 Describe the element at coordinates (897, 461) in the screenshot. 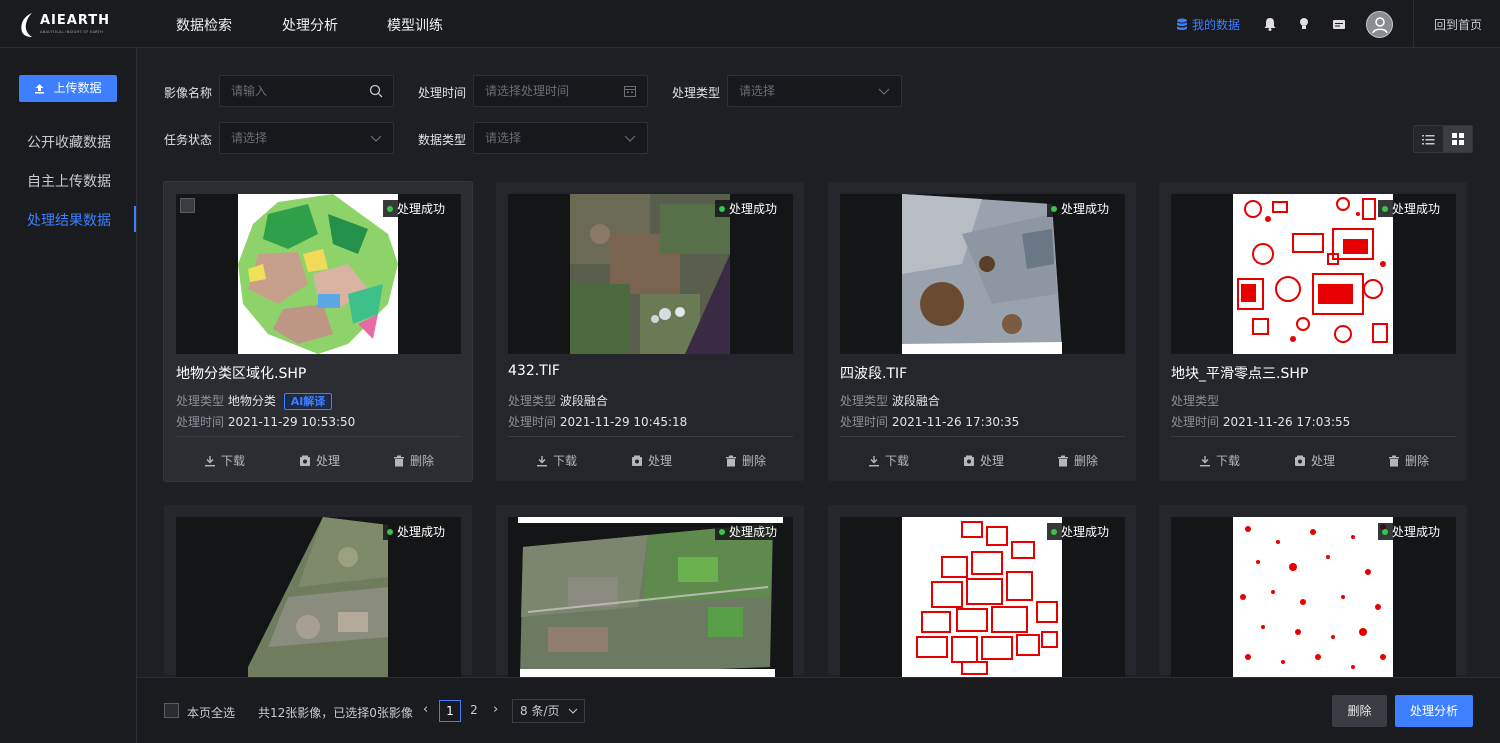

I see `download-label: 下载` at that location.